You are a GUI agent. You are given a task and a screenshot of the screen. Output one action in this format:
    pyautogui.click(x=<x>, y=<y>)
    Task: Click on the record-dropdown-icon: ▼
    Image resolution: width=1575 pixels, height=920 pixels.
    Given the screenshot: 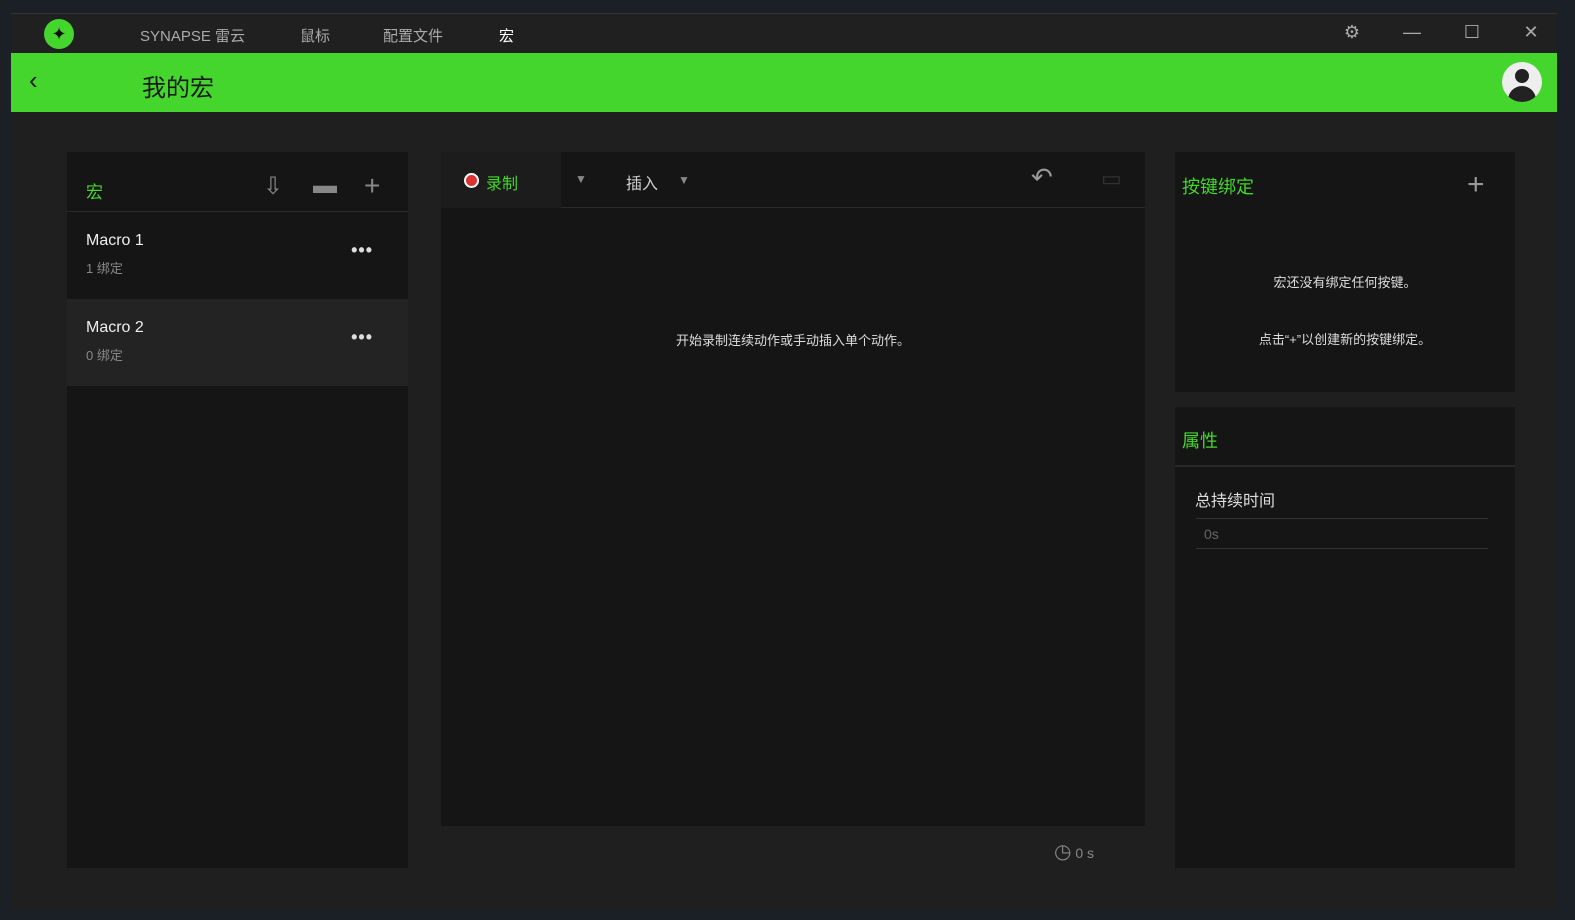 What is the action you would take?
    pyautogui.click(x=581, y=179)
    